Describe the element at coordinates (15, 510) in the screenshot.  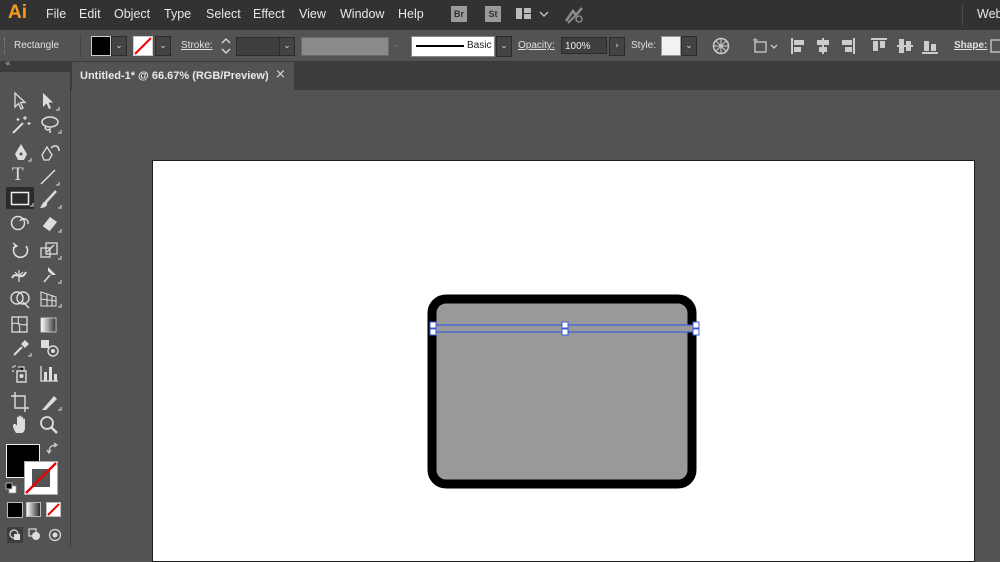
I see `color-mode-button` at that location.